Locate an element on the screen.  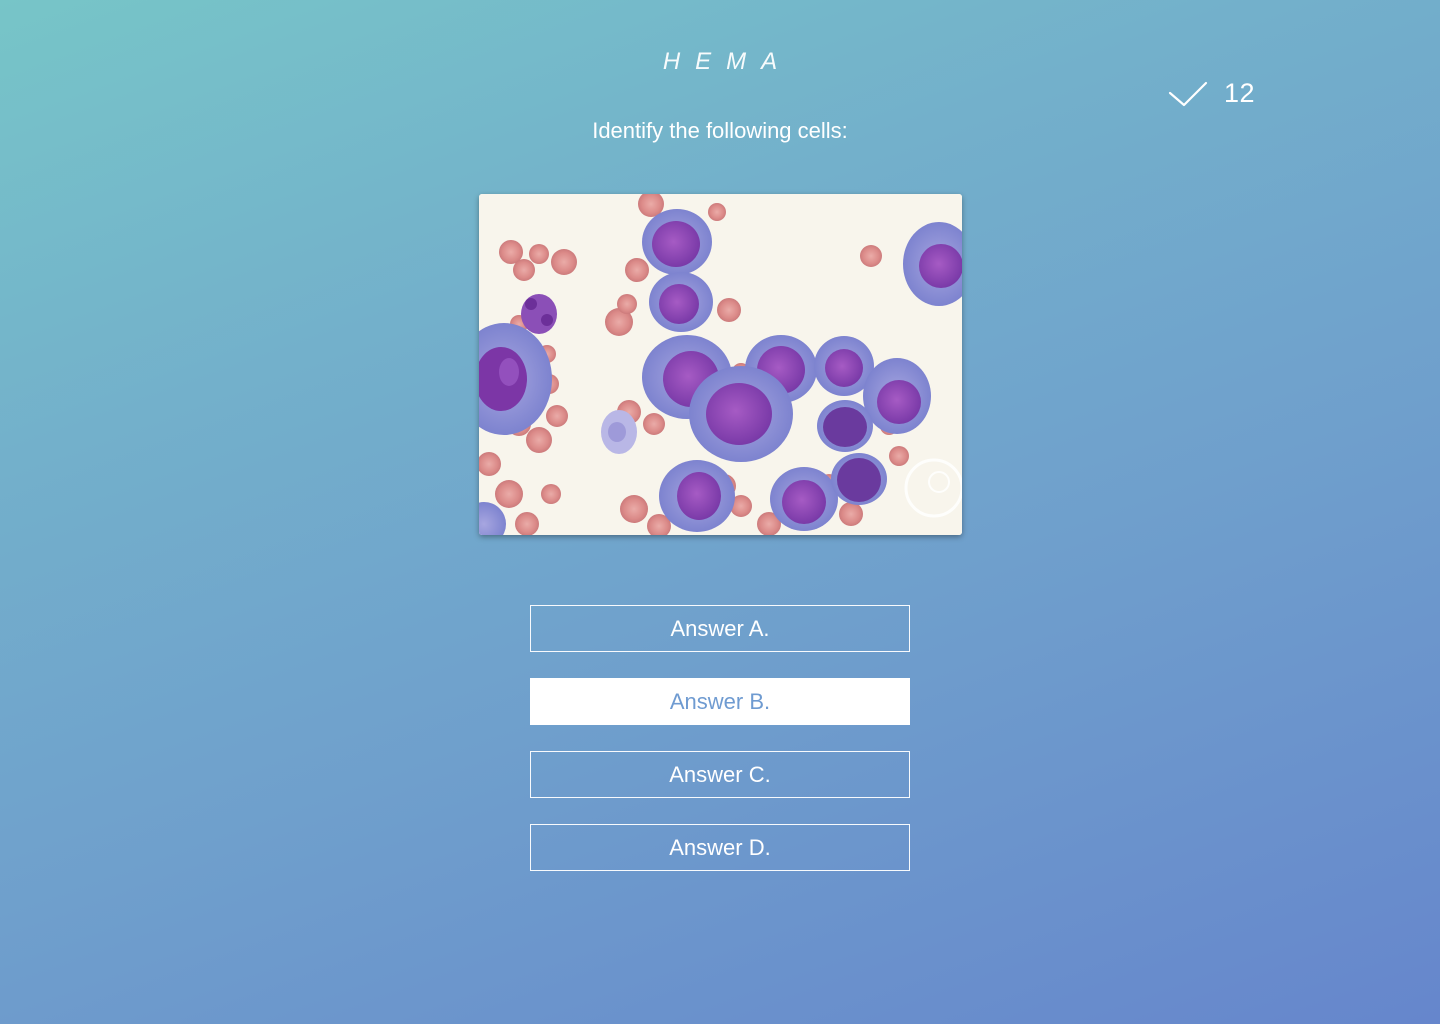
answer-c-button: Answer C. is located at coordinates (720, 774).